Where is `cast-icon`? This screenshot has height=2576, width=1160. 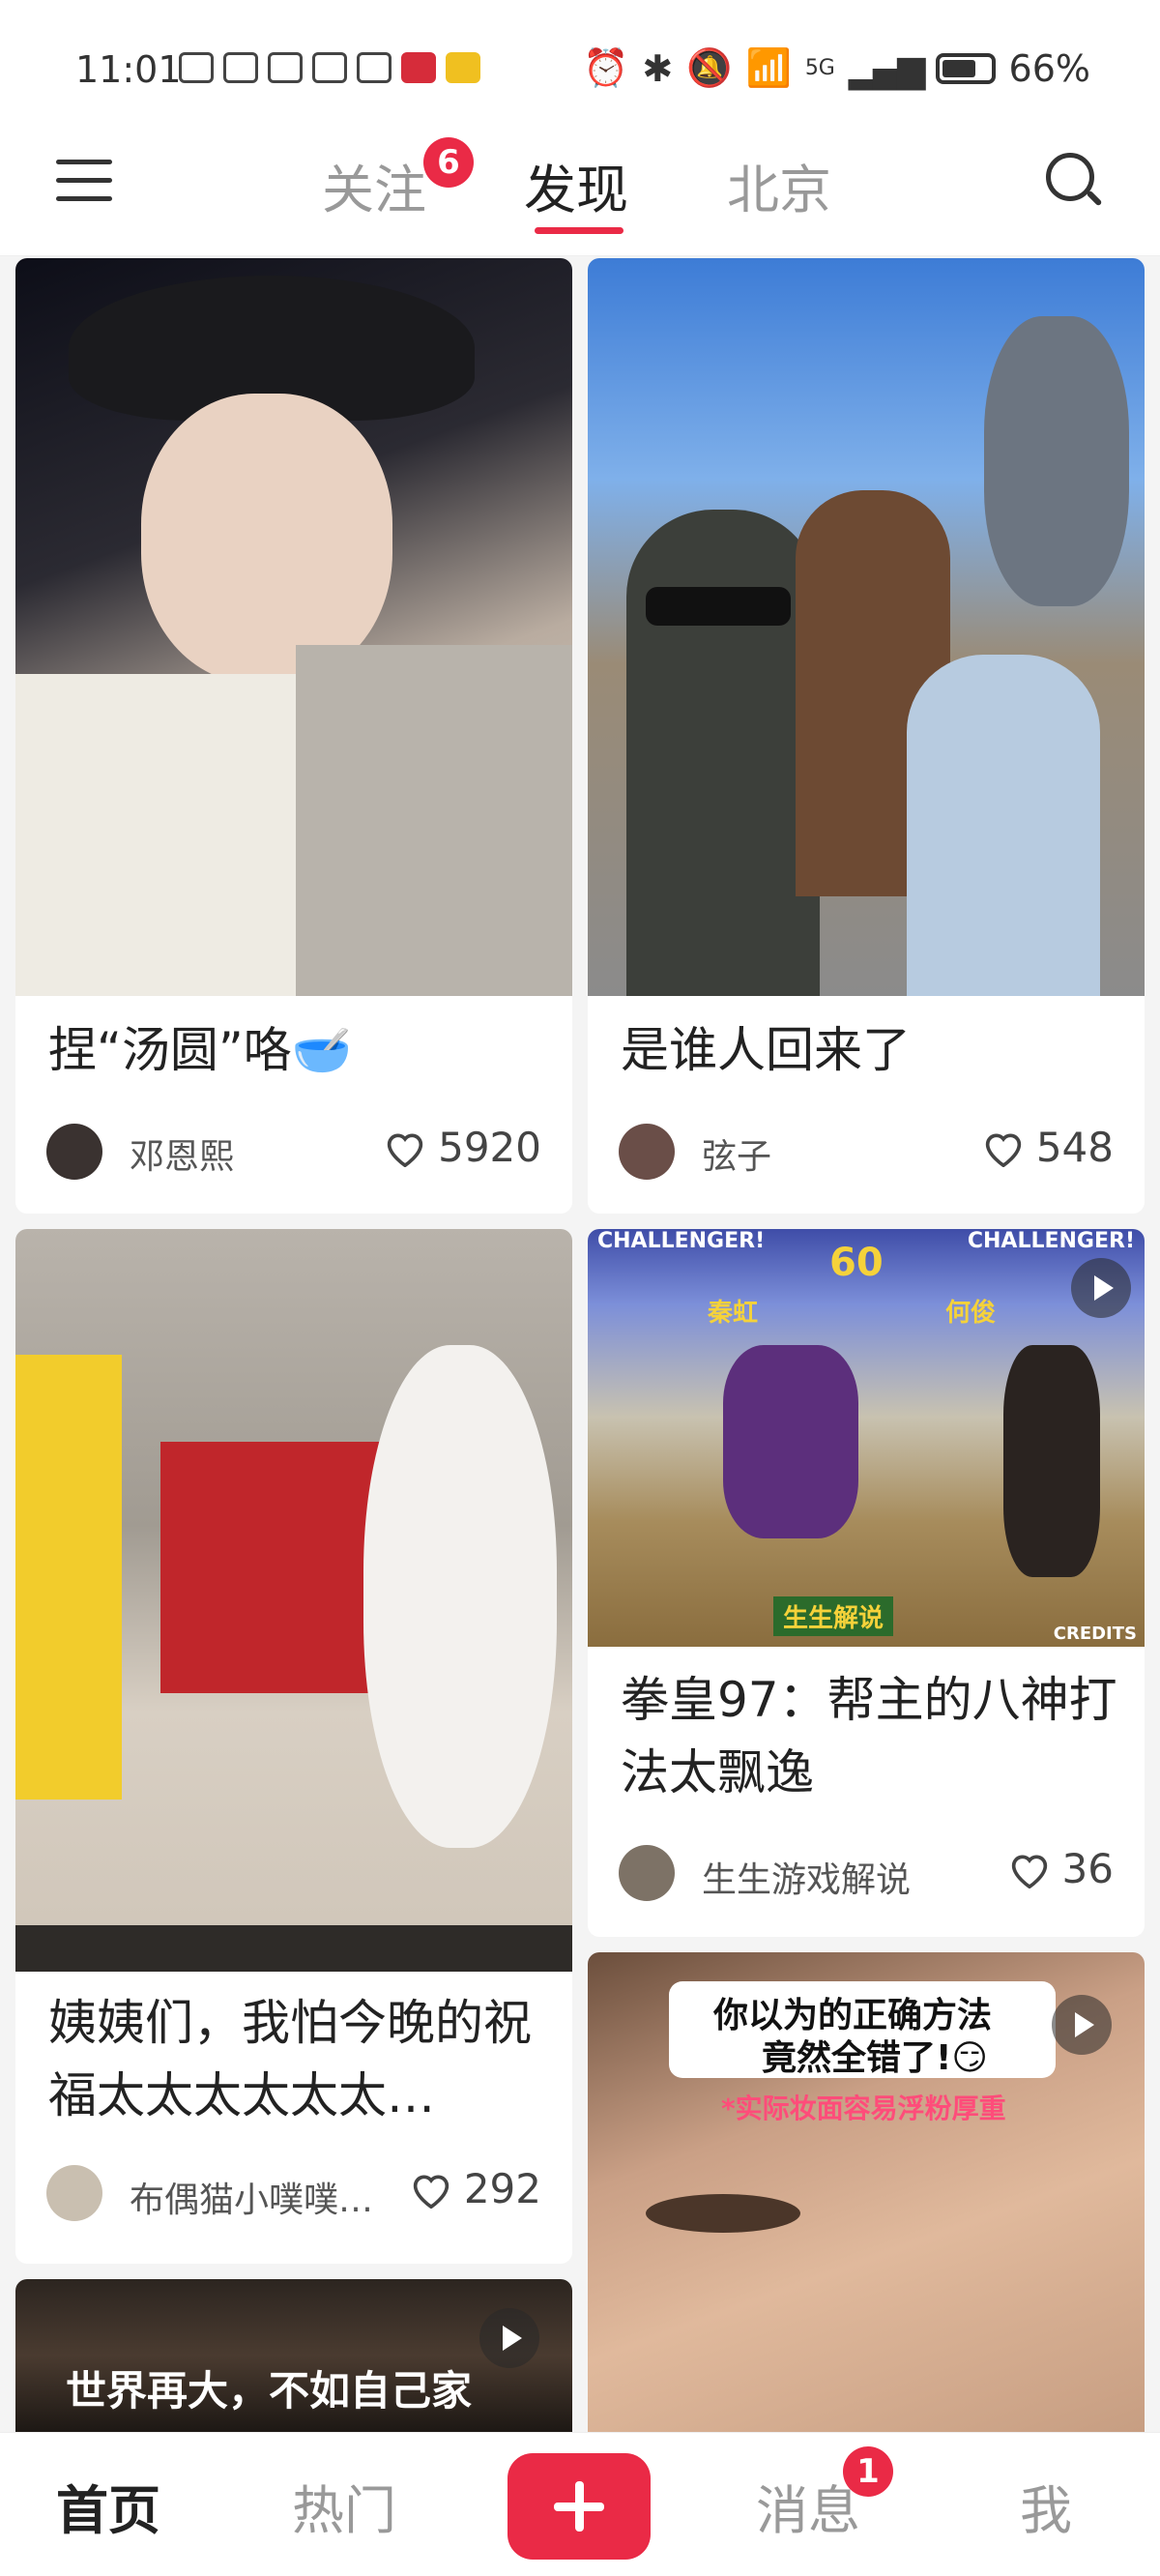 cast-icon is located at coordinates (196, 67).